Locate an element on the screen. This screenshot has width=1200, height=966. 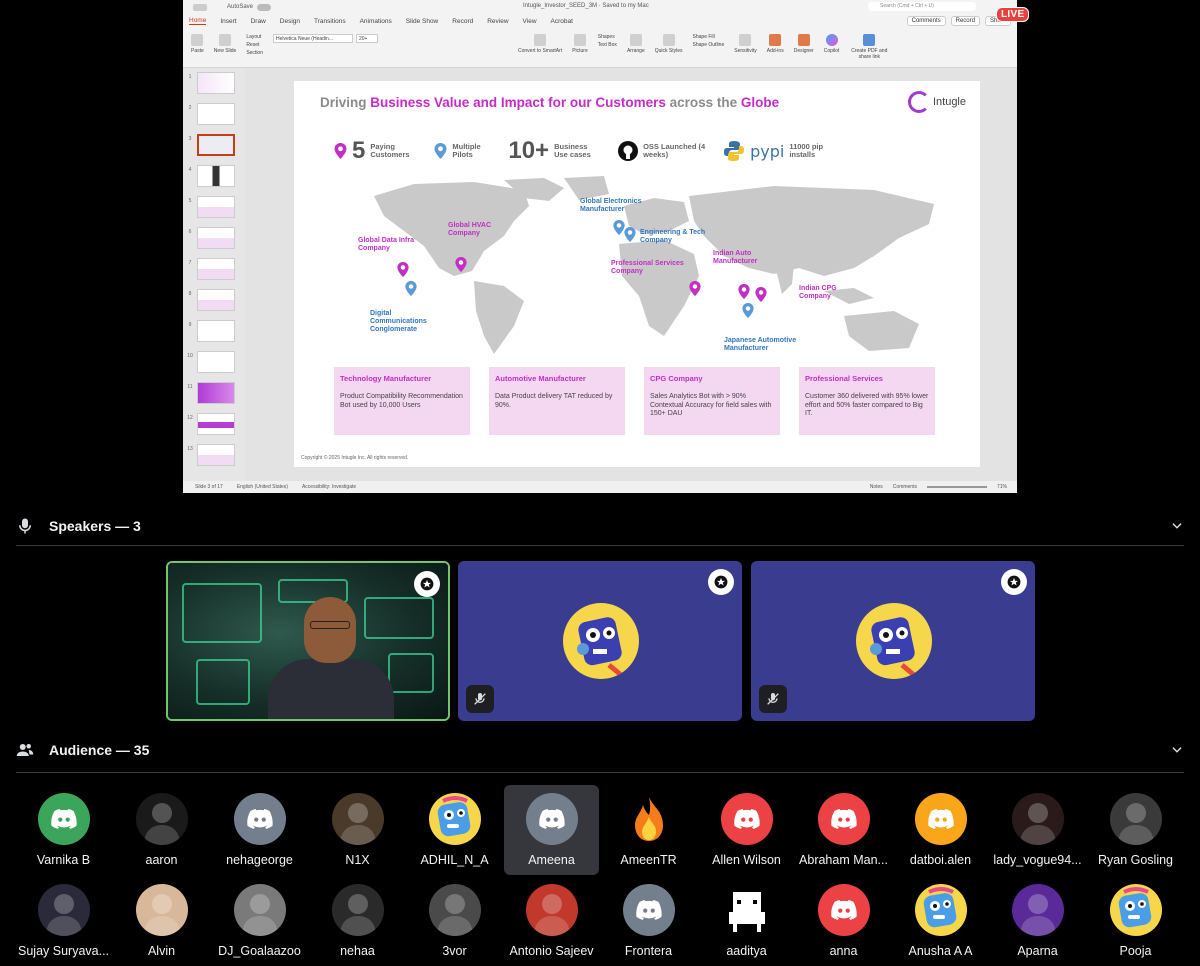
audience-member: nehageorge is located at coordinates (259, 830).